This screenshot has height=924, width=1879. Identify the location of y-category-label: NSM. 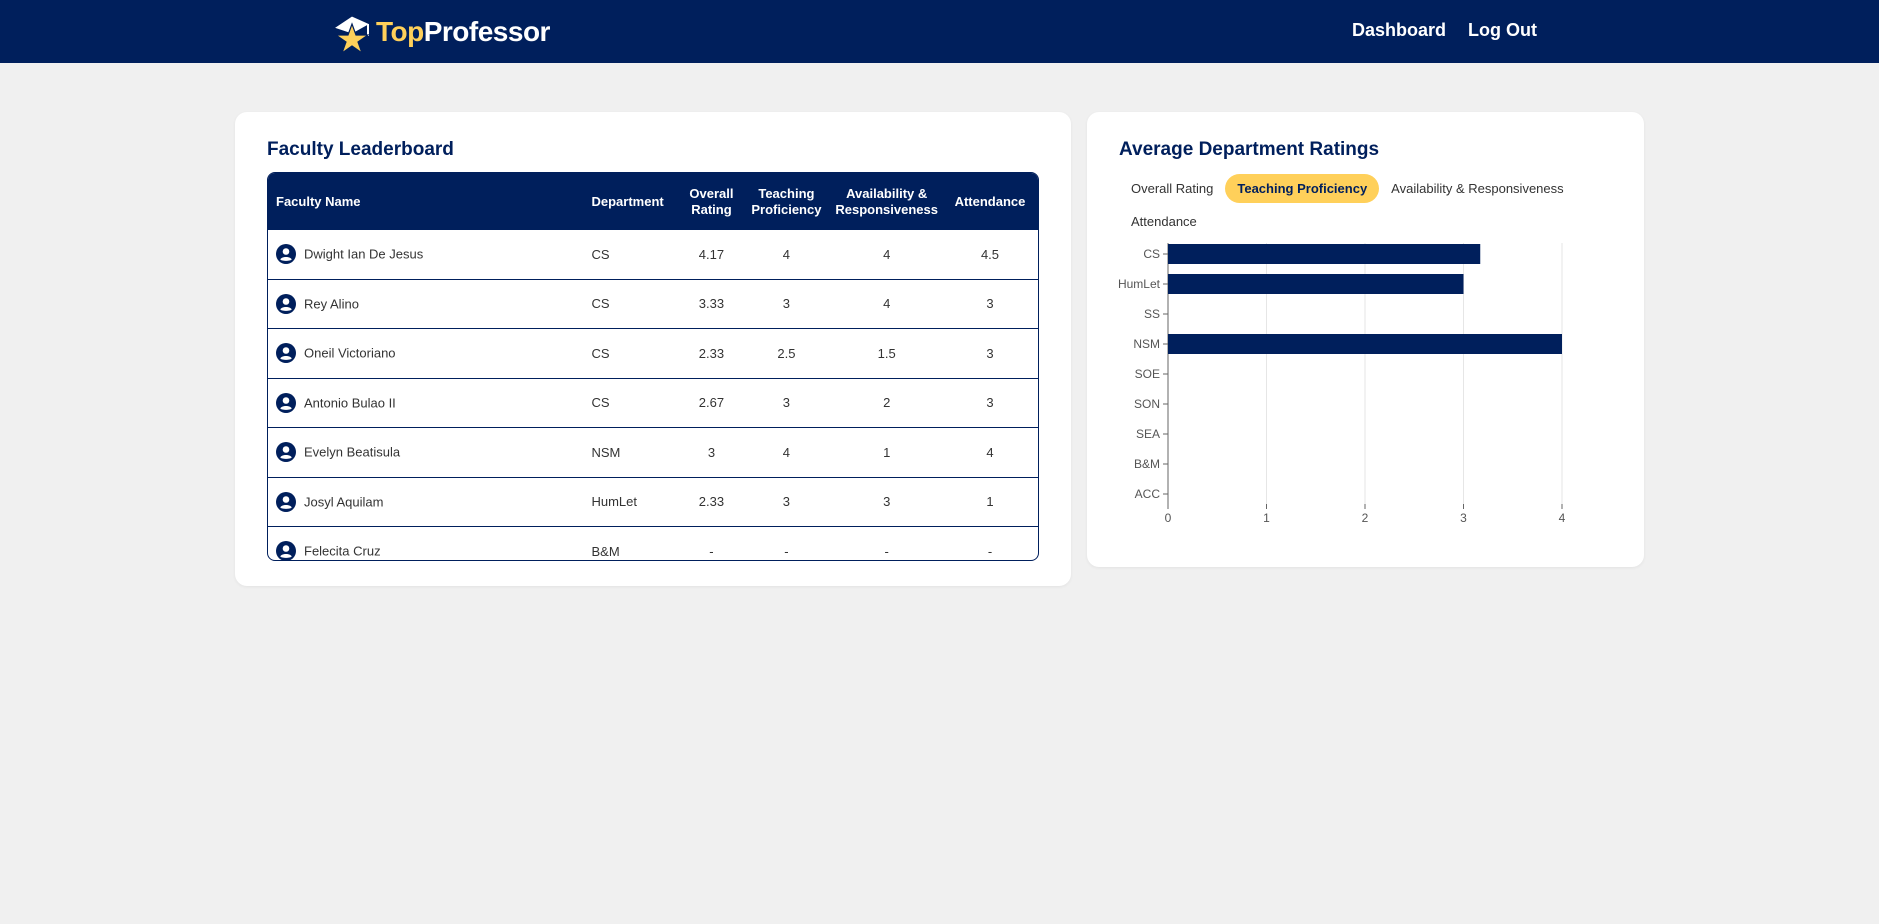
(1146, 344).